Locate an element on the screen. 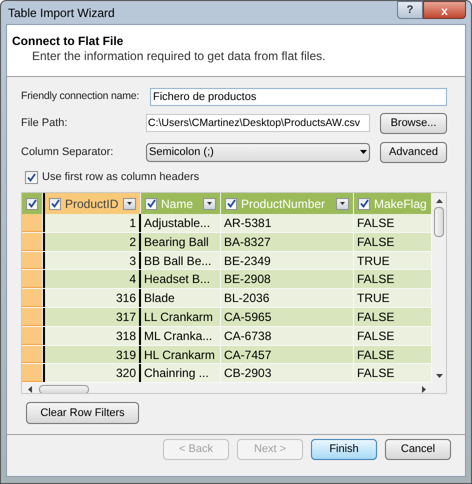 The height and width of the screenshot is (484, 472). table-cell: CA-6738 is located at coordinates (287, 335).